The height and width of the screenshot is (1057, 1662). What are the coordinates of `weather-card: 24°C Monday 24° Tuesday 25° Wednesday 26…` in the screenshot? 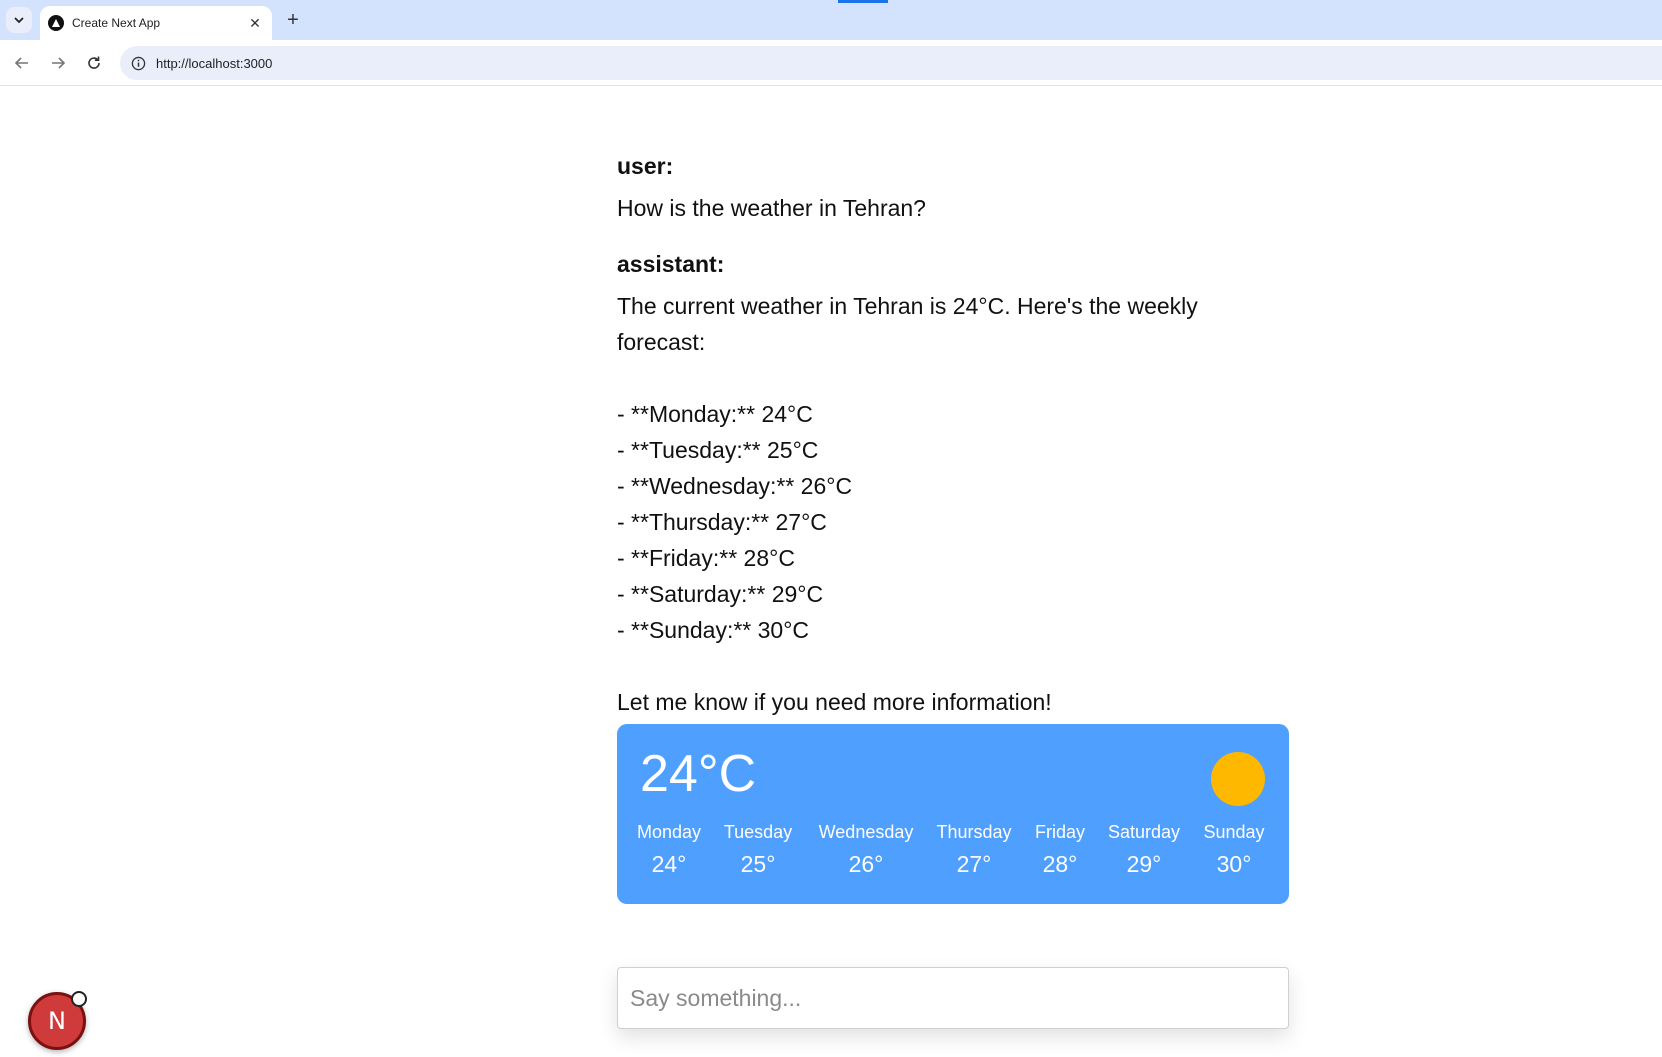 It's located at (953, 814).